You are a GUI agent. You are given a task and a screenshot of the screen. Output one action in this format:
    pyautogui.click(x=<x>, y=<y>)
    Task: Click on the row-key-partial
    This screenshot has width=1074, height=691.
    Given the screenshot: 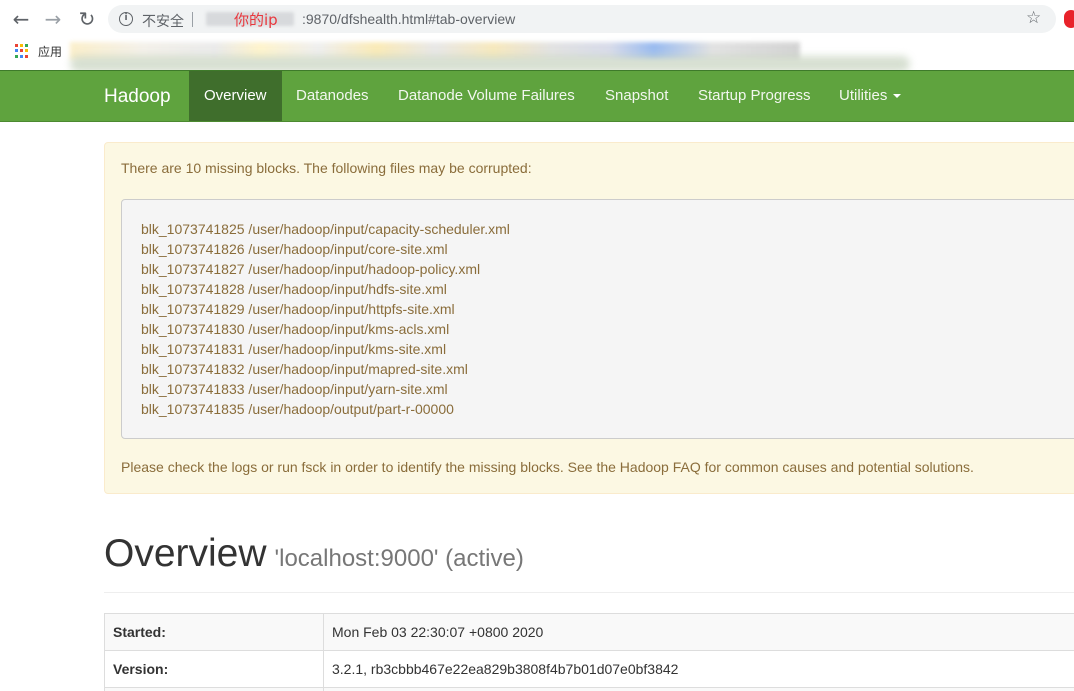 What is the action you would take?
    pyautogui.click(x=214, y=689)
    